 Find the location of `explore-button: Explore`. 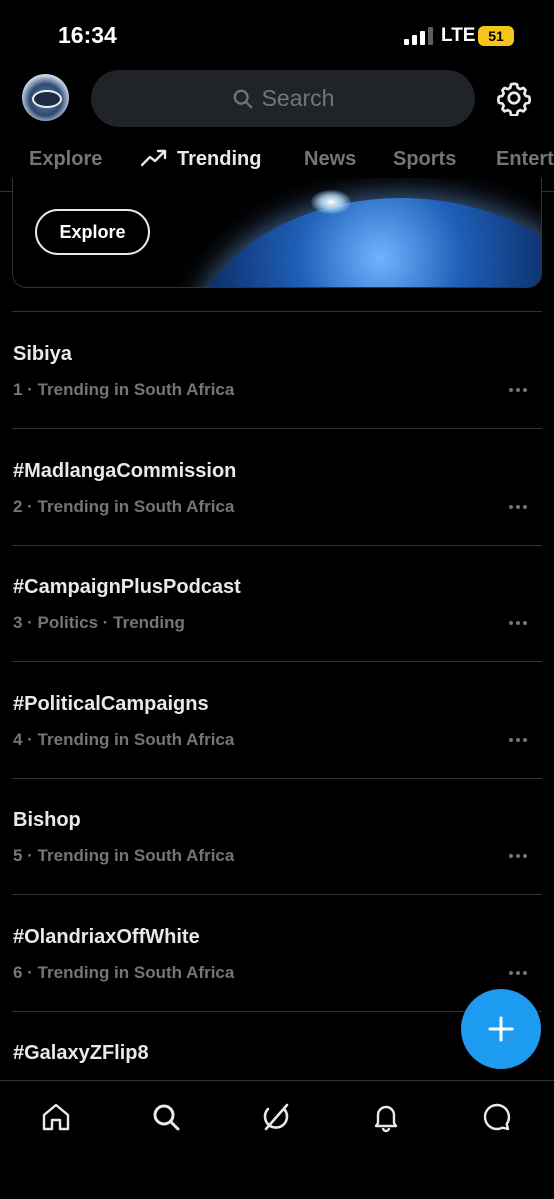

explore-button: Explore is located at coordinates (92, 232).